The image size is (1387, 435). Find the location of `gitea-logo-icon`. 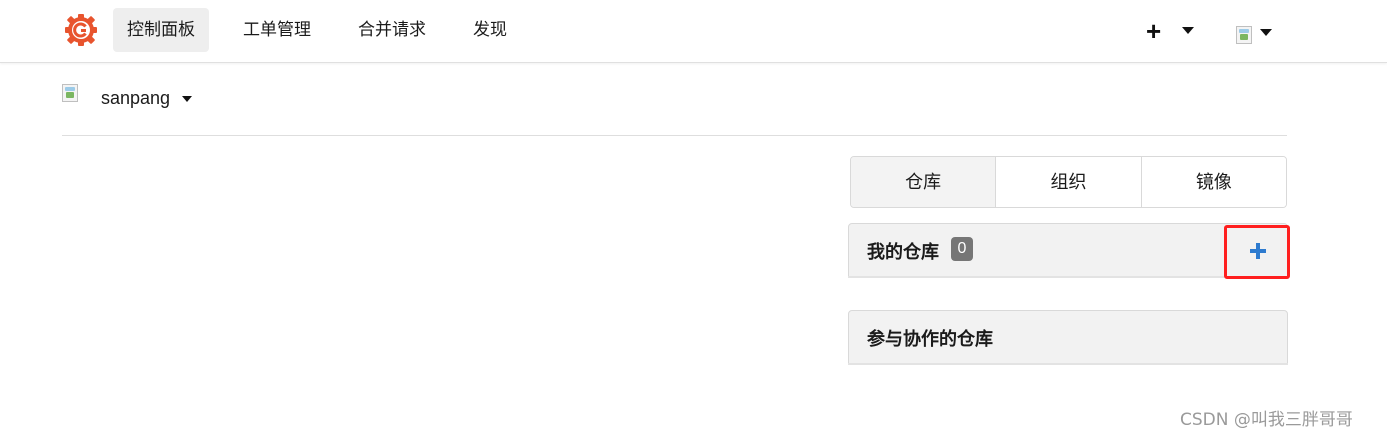

gitea-logo-icon is located at coordinates (81, 30).